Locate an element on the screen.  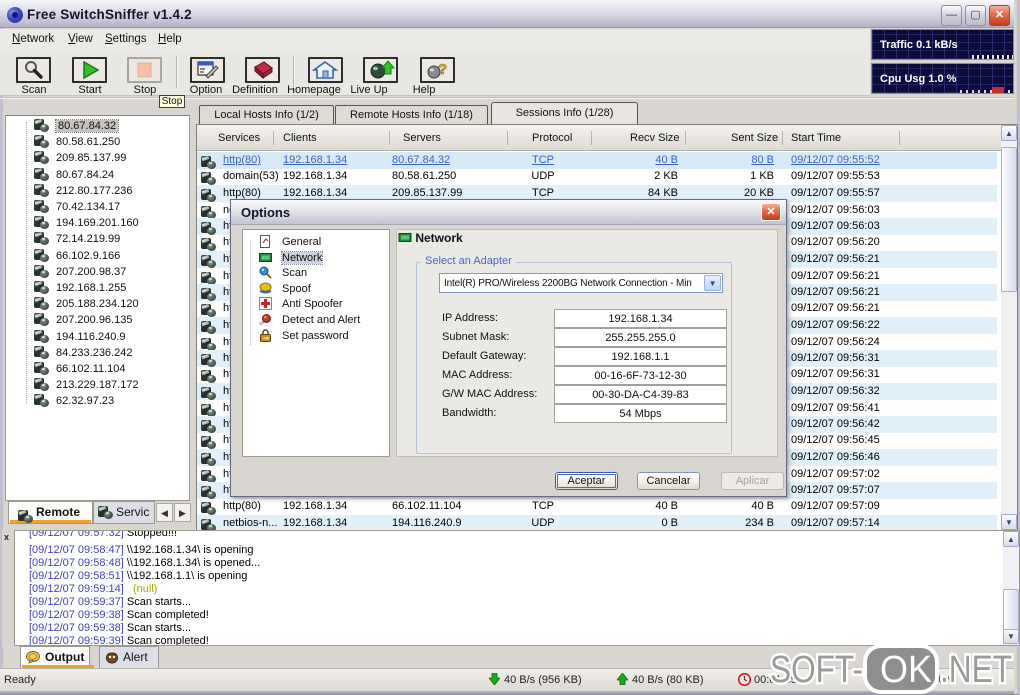
svg-text: SOFT- is located at coordinates (816, 670).